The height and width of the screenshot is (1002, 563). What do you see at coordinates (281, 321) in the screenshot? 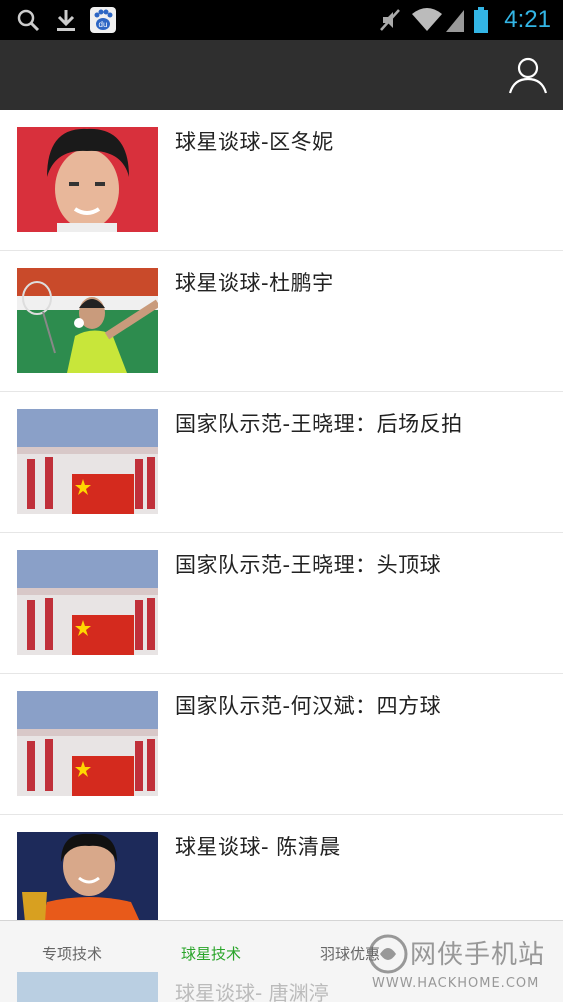
I see `list-item: 球星谈球-杜鹏宇` at bounding box center [281, 321].